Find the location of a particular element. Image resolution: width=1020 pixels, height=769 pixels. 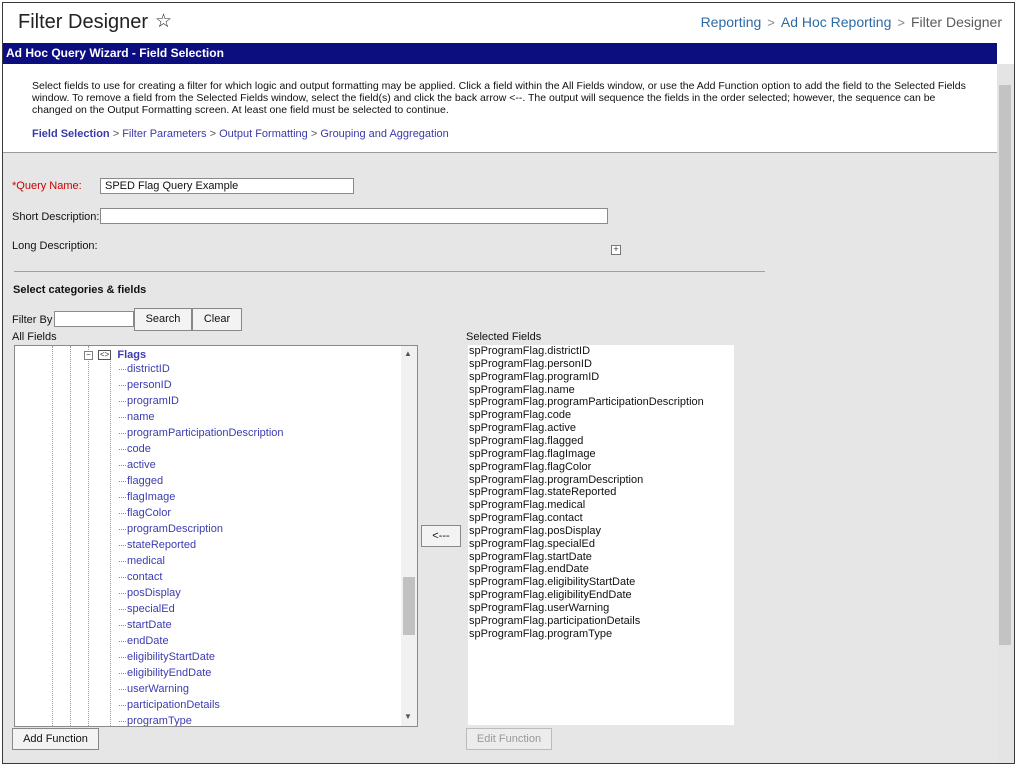

tree-field-item: userWarning is located at coordinates (154, 689).